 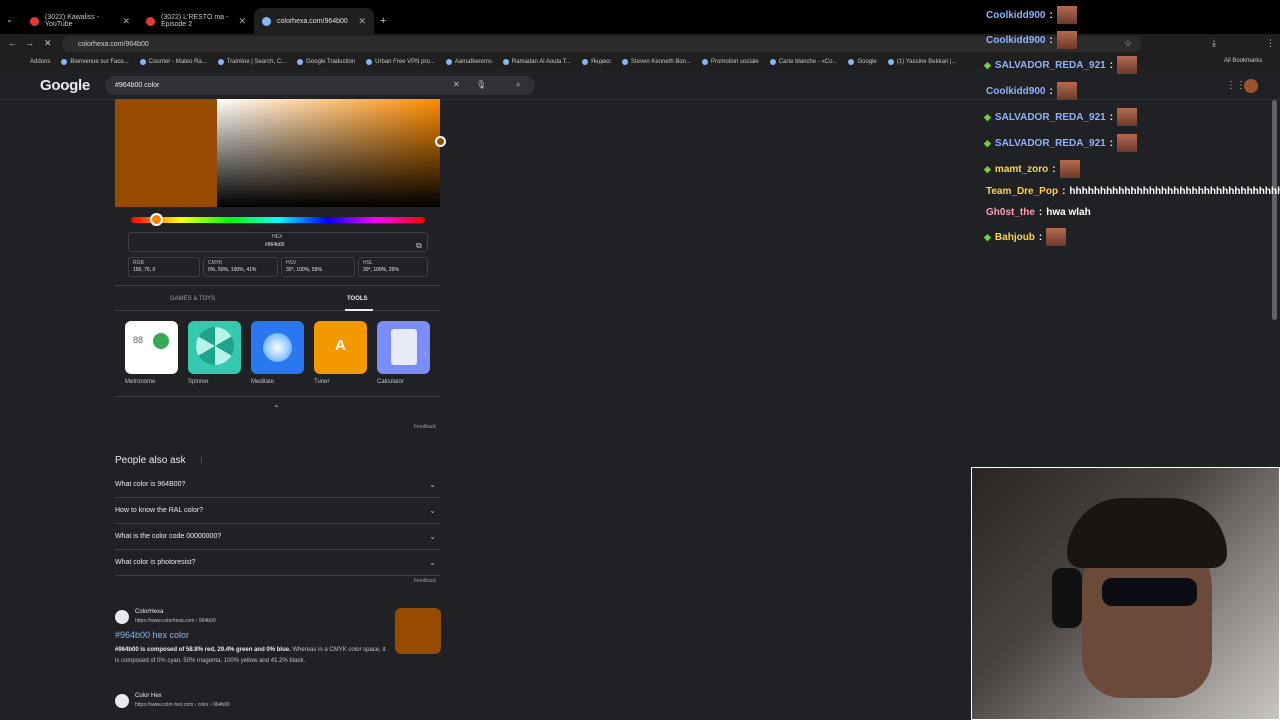 What do you see at coordinates (1214, 43) in the screenshot?
I see `download-icon: ⤓` at bounding box center [1214, 43].